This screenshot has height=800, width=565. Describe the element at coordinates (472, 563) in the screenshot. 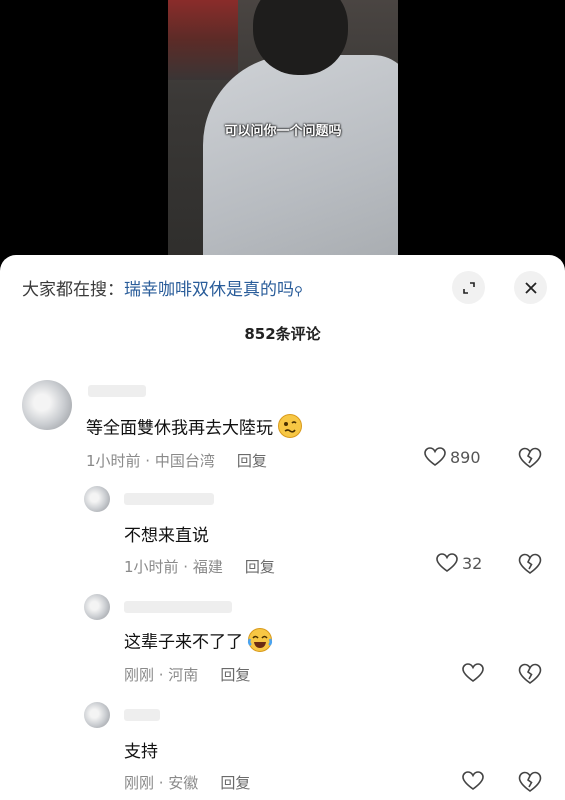

I see `like-count: 32` at that location.